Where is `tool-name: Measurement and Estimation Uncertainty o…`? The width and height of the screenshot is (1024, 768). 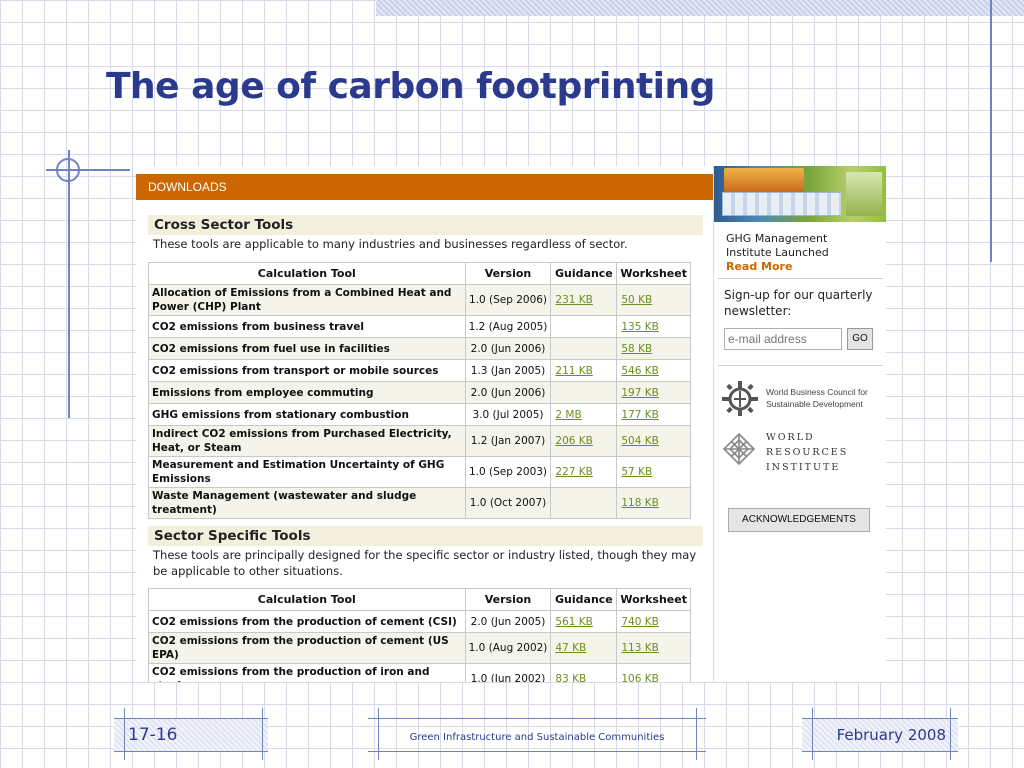 tool-name: Measurement and Estimation Uncertainty o… is located at coordinates (307, 472).